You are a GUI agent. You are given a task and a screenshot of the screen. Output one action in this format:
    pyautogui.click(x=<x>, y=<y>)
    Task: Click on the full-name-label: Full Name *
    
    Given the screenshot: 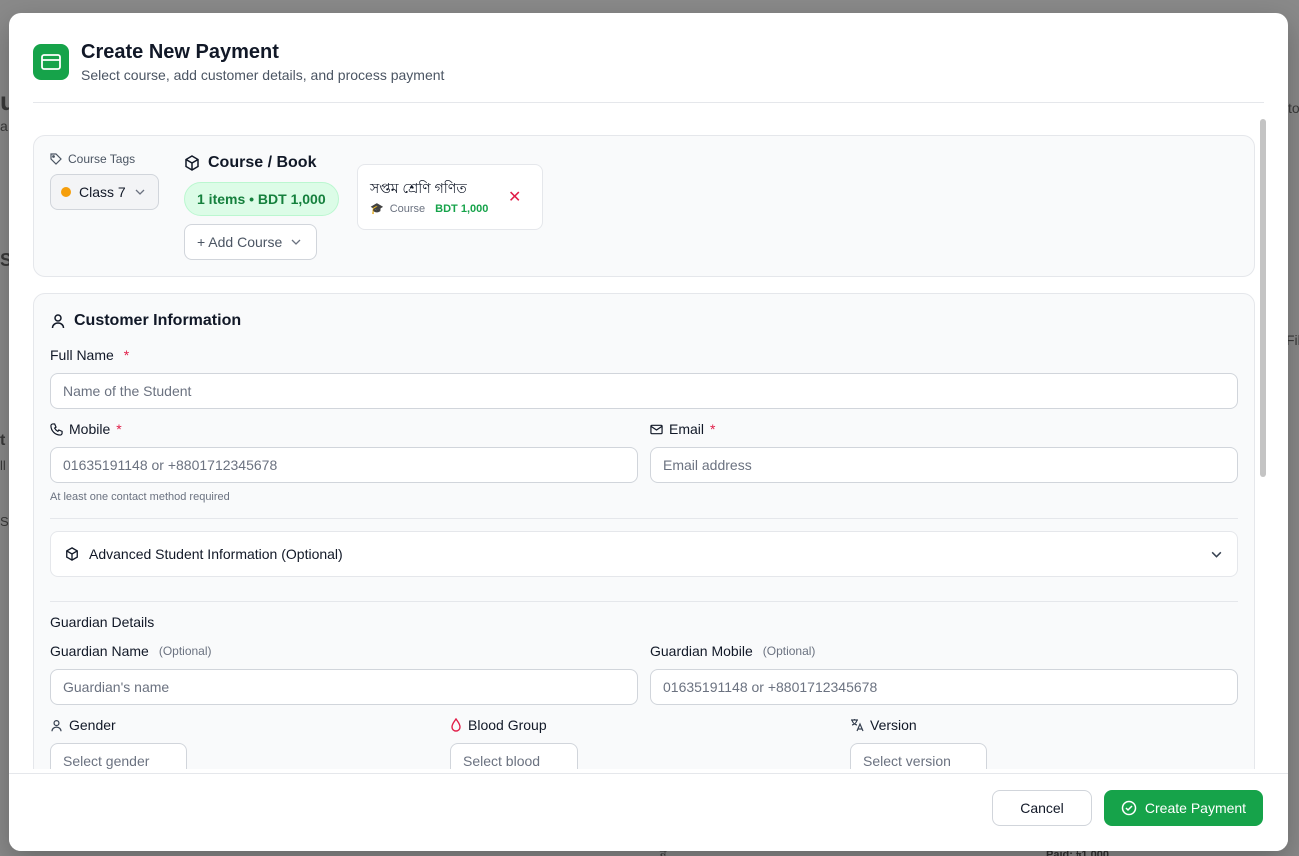 What is the action you would take?
    pyautogui.click(x=89, y=355)
    